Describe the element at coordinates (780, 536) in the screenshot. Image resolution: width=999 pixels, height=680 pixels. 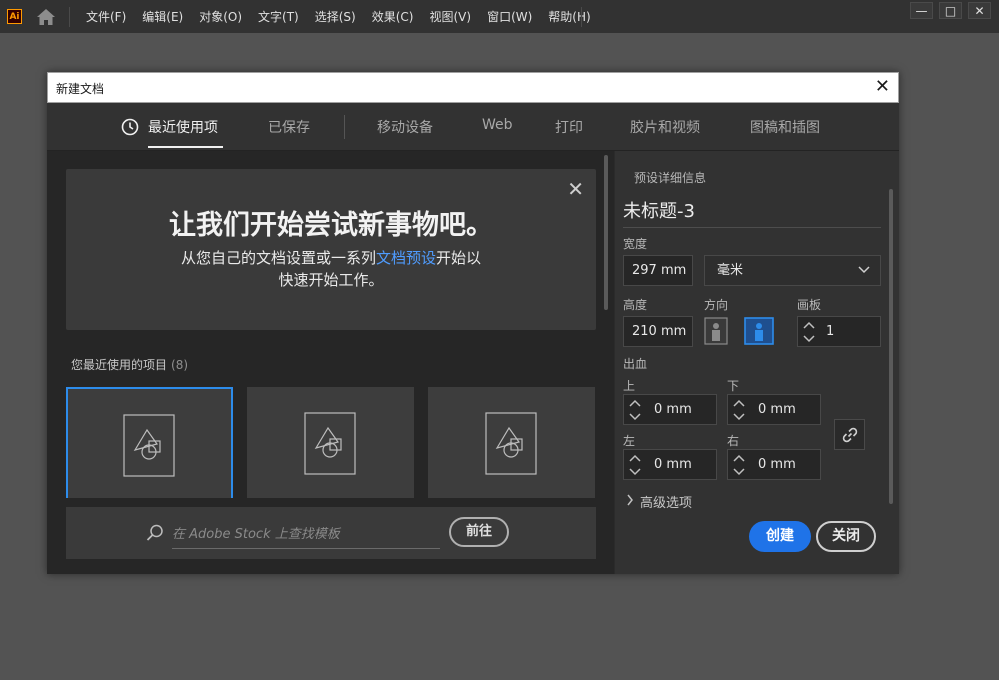
I see `create-button: 创建` at that location.